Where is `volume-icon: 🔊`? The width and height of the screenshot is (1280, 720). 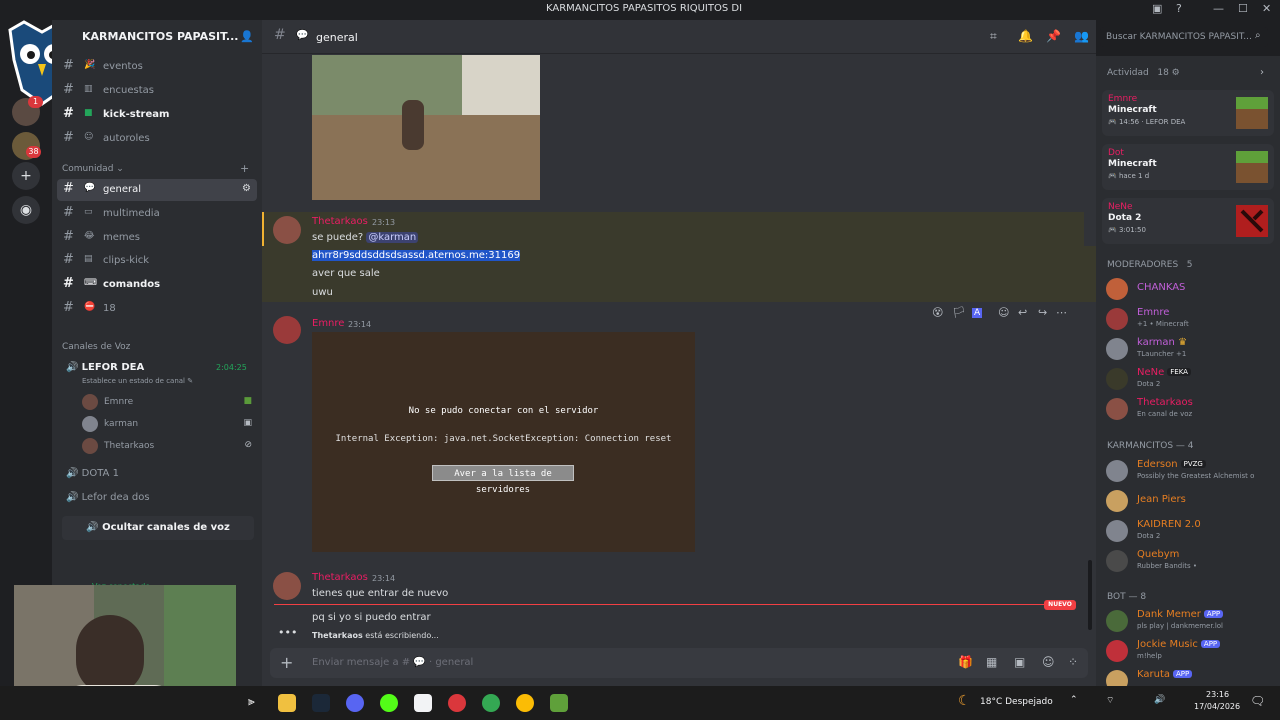
volume-icon: 🔊 is located at coordinates (1159, 700).